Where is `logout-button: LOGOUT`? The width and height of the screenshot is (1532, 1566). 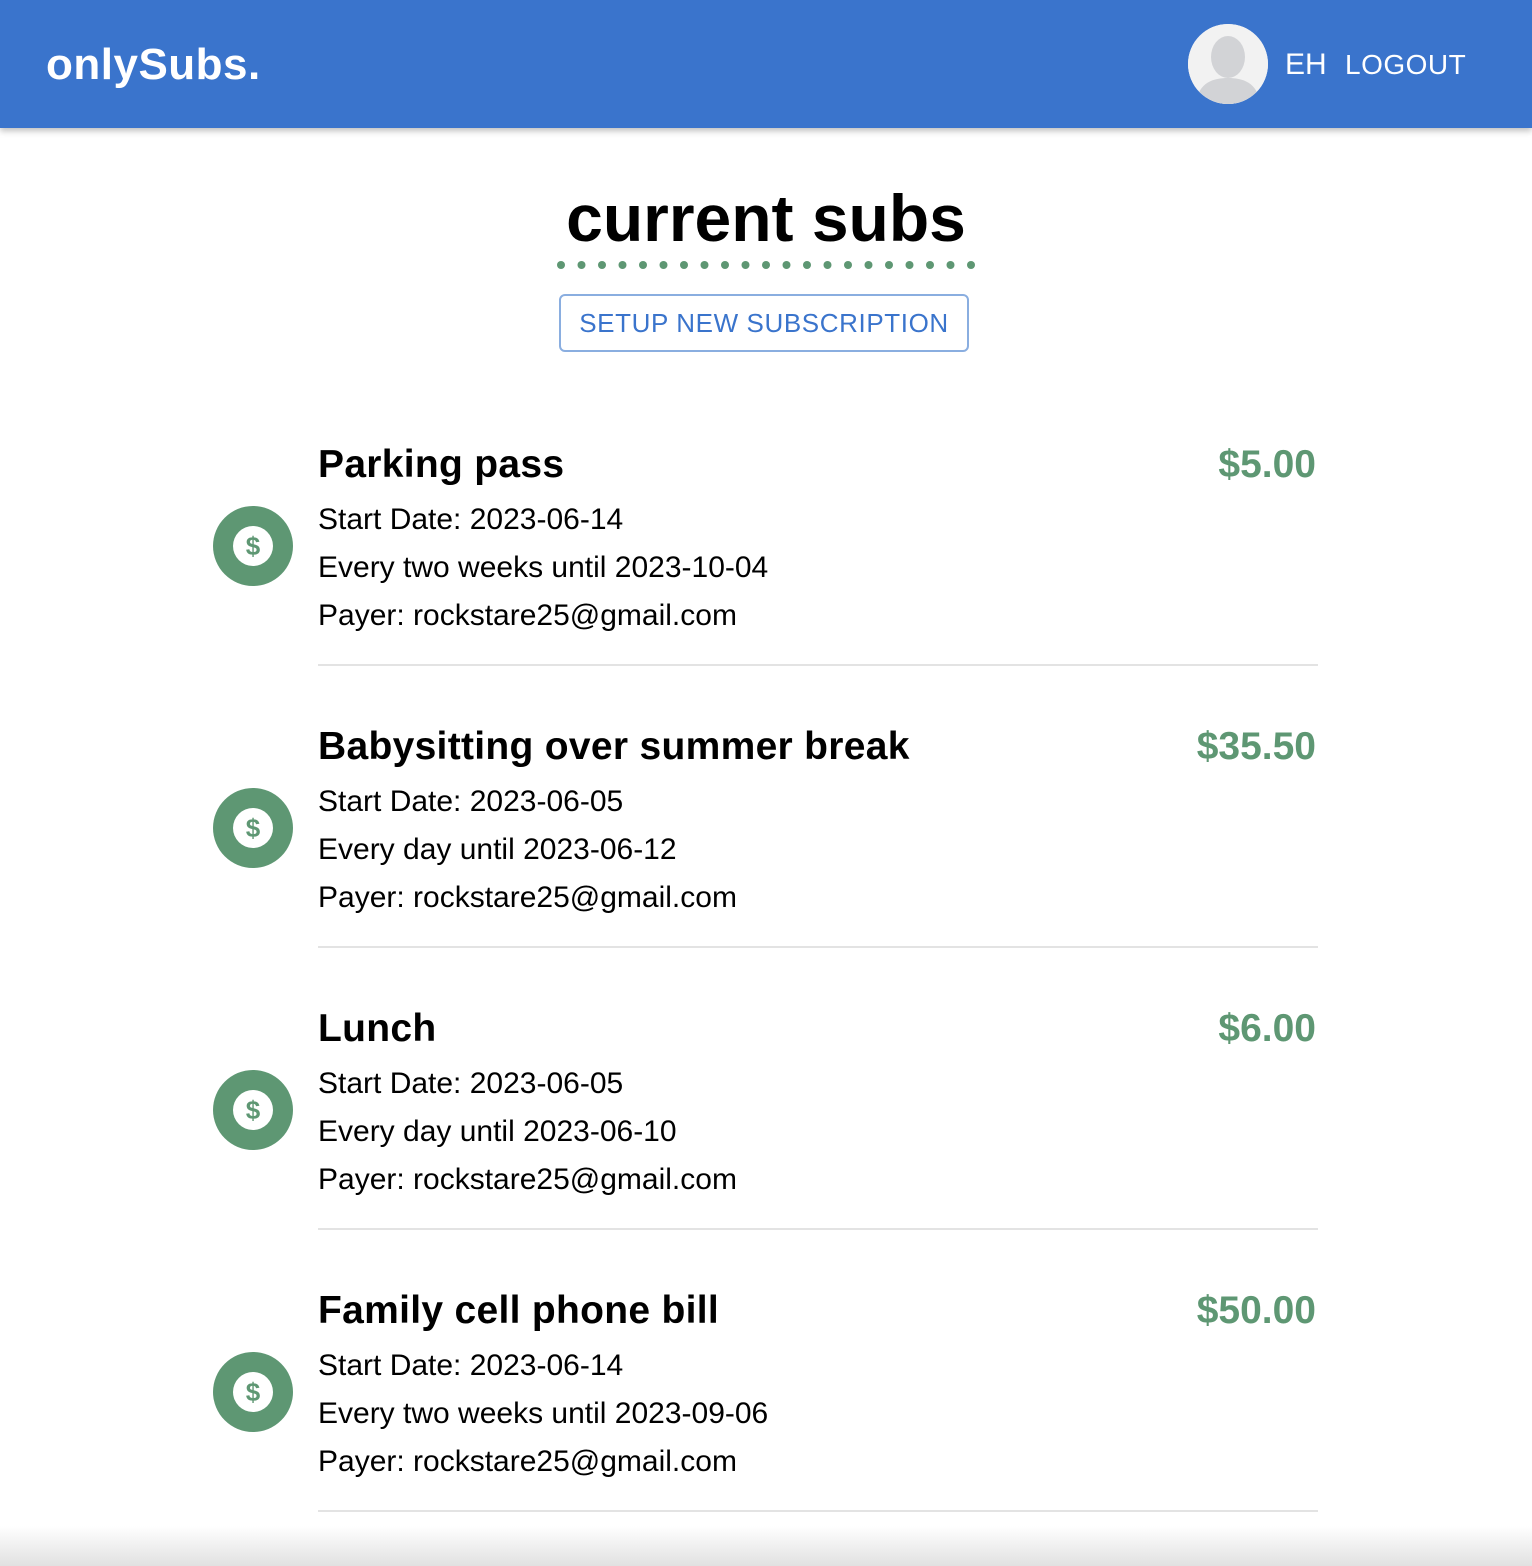
logout-button: LOGOUT is located at coordinates (1405, 65).